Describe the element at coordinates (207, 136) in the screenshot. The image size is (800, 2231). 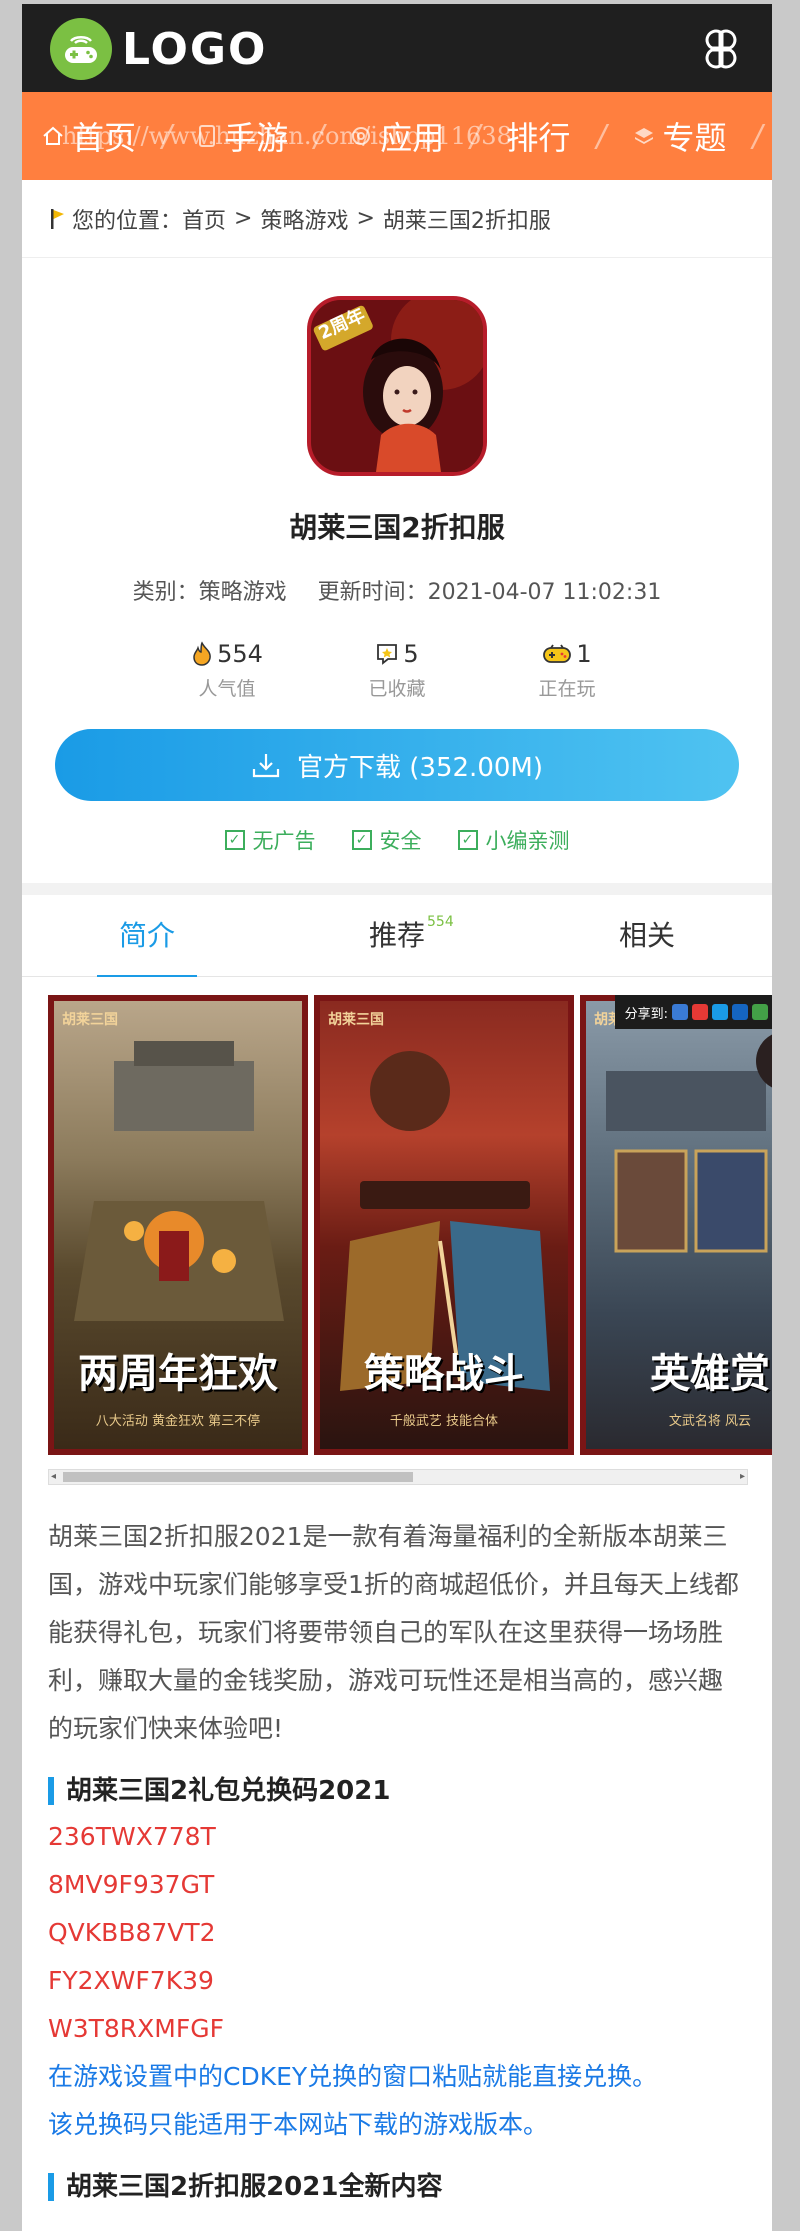
I see `phone-icon` at that location.